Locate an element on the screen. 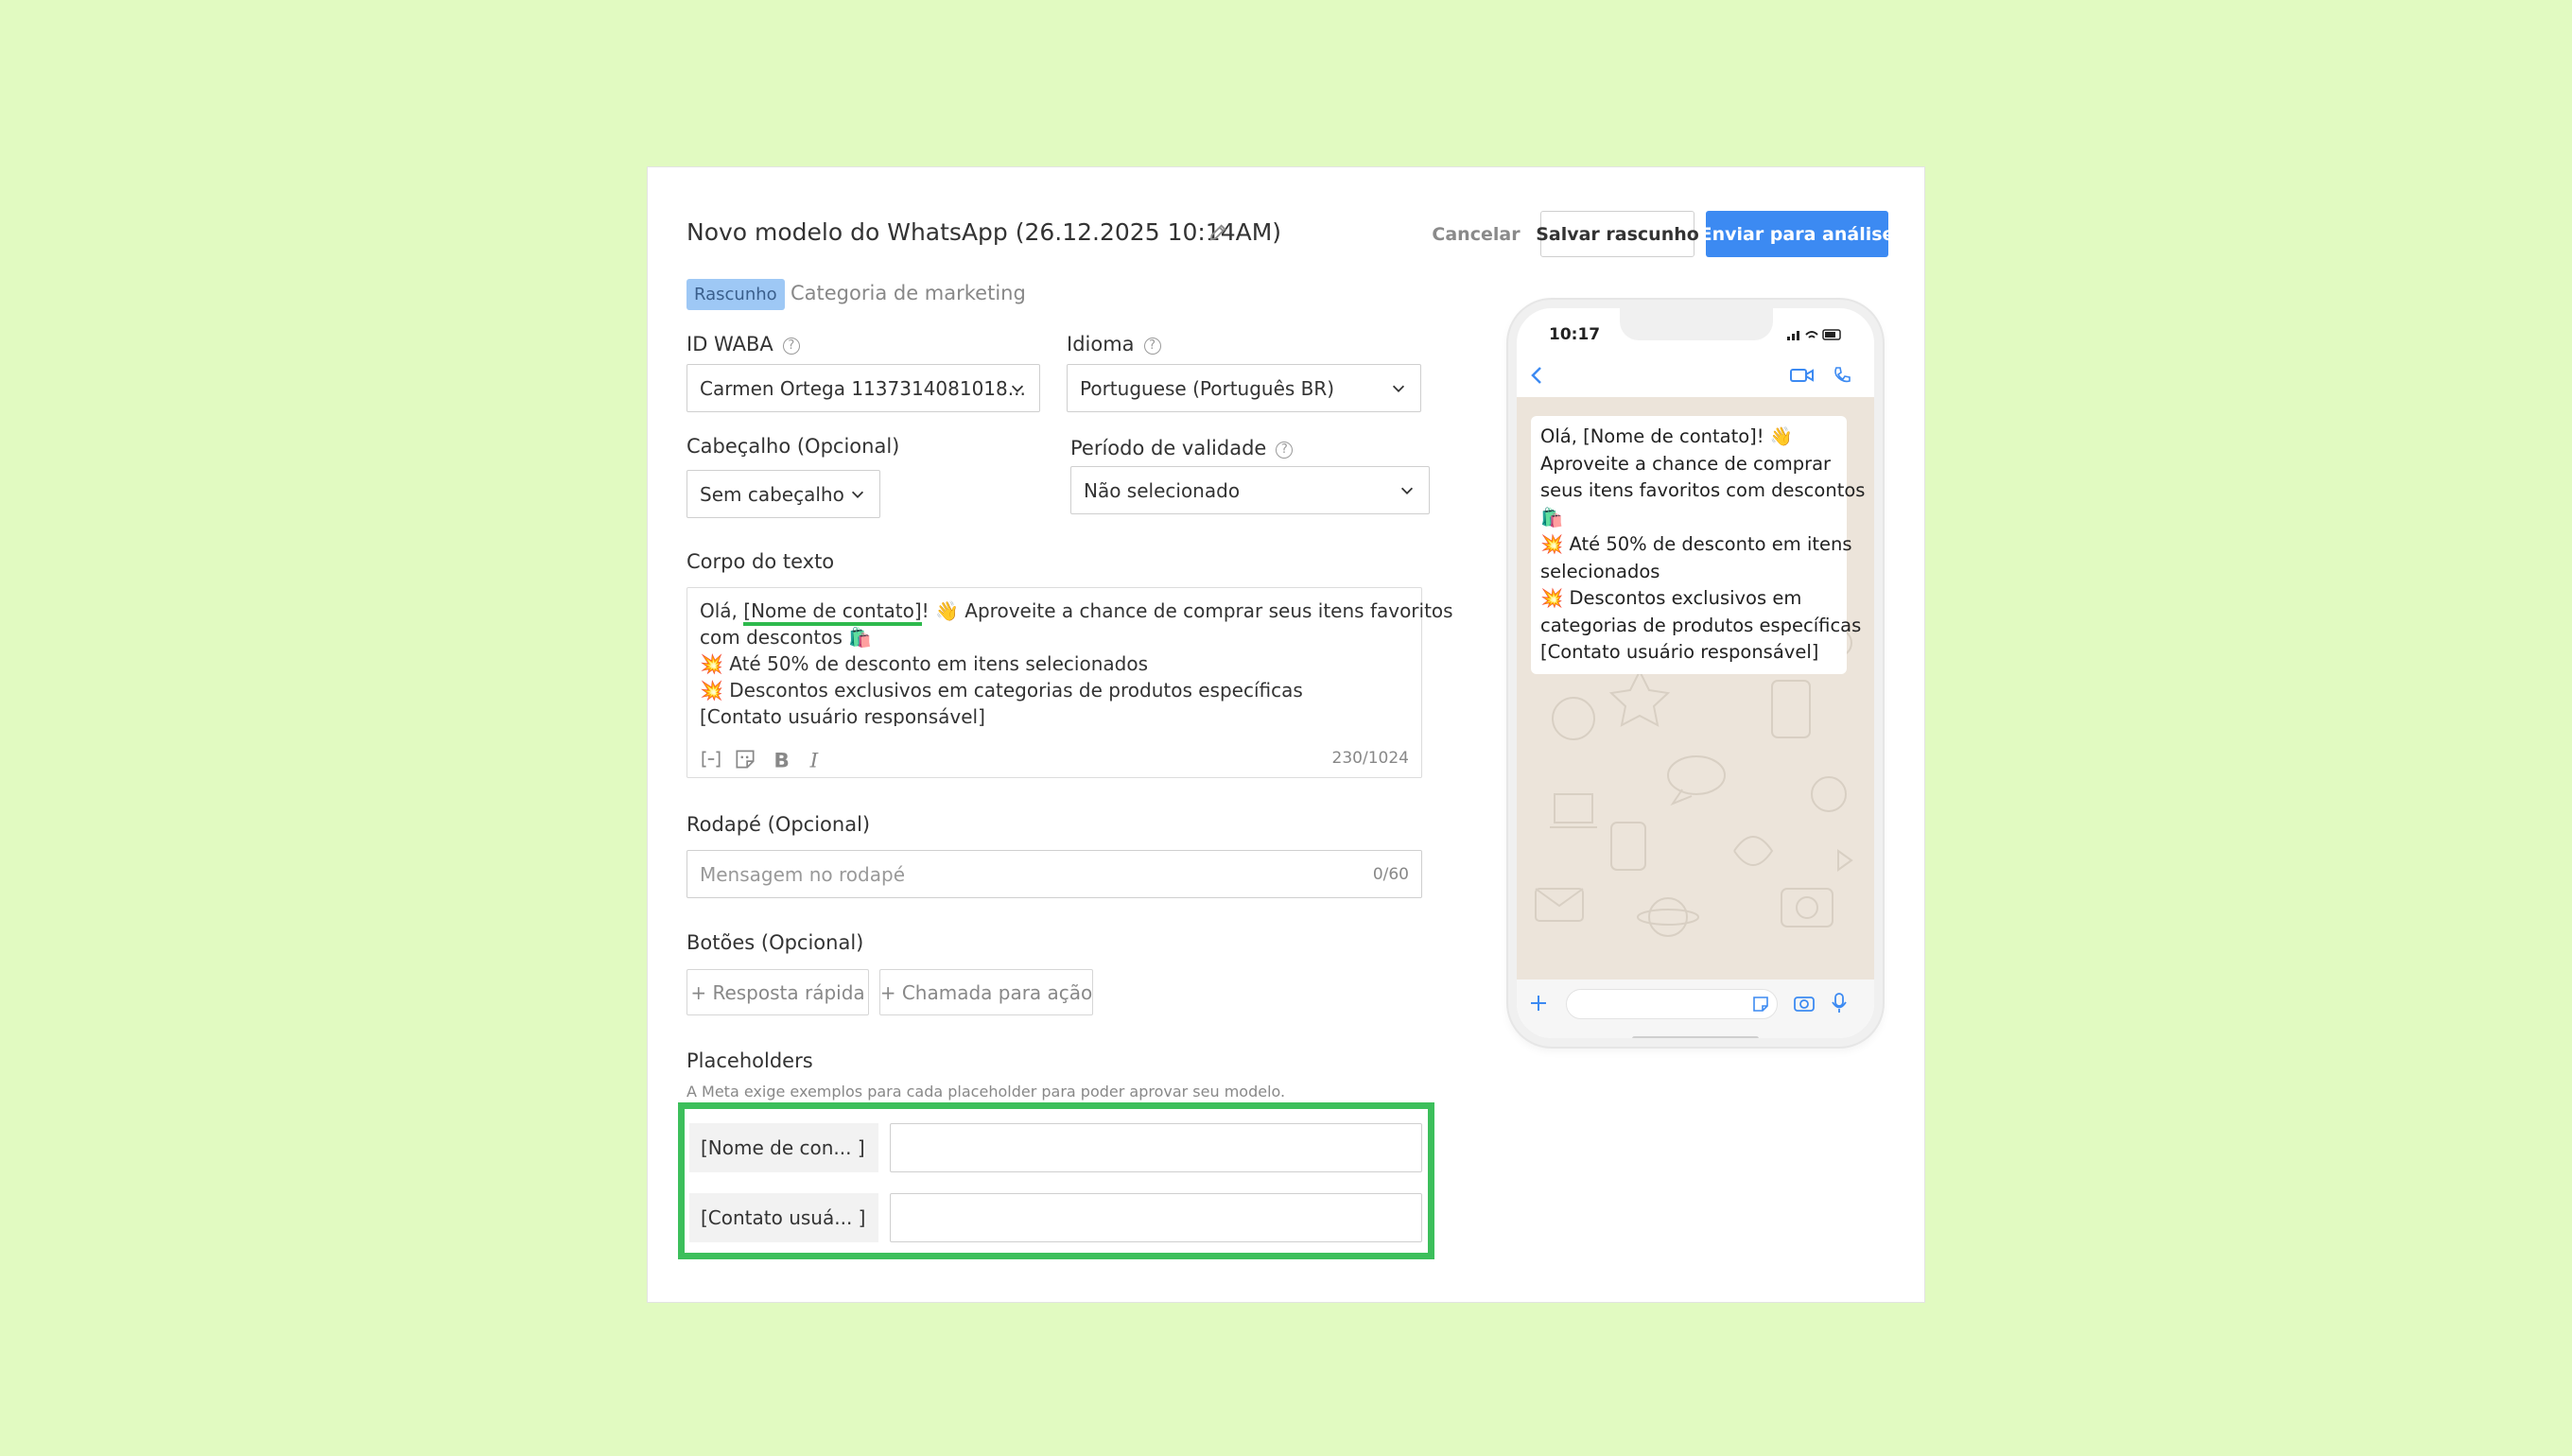 This screenshot has height=1456, width=2572. body-text: Olá, is located at coordinates (722, 610).